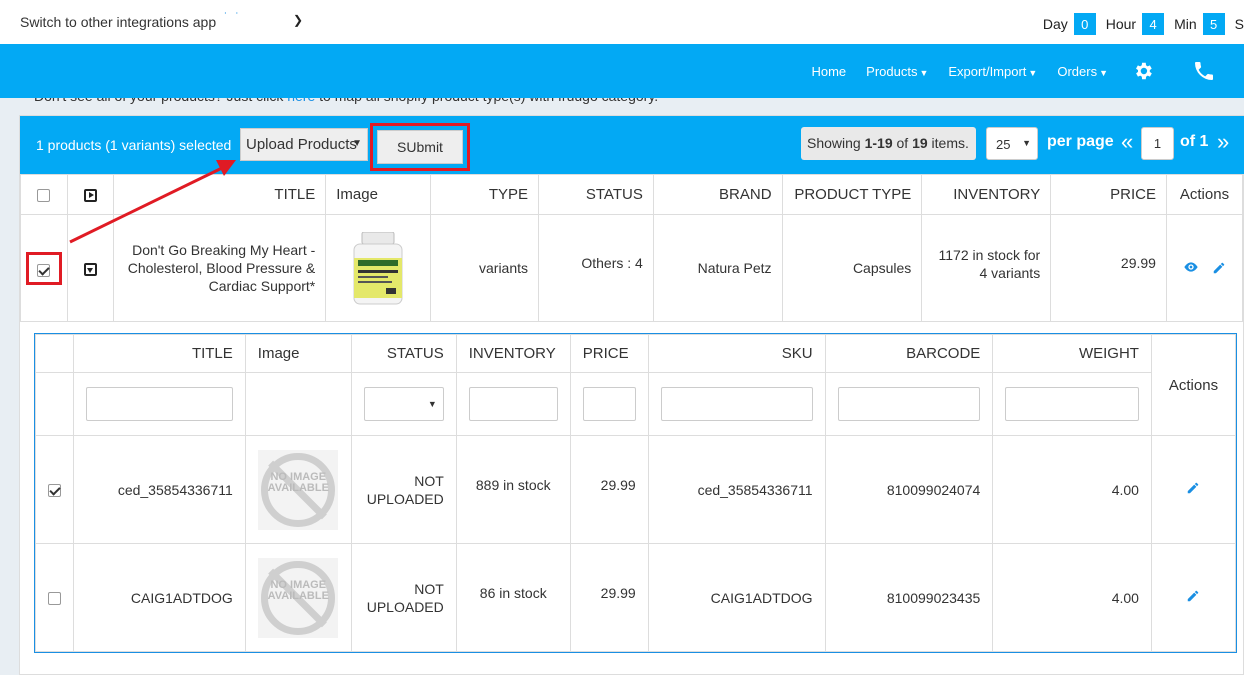  I want to click on col-product-type: PRODUCT TYPE, so click(852, 194).